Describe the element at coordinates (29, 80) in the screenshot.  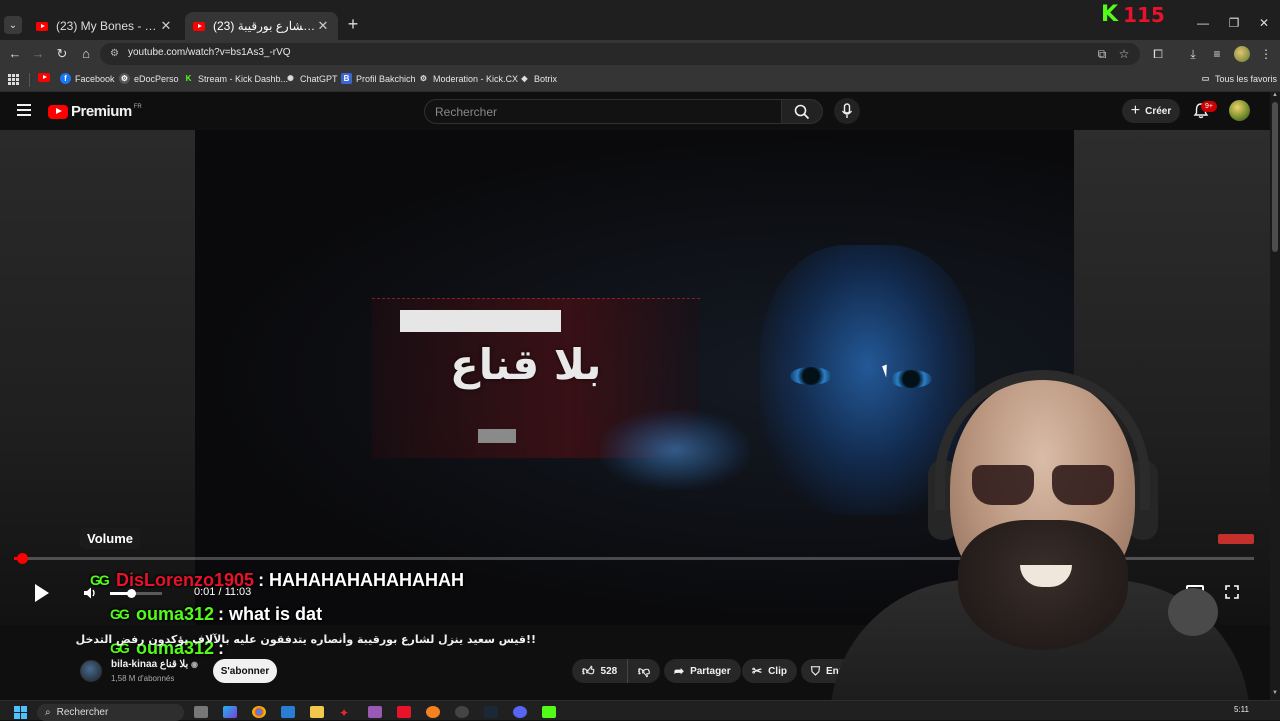
I see `bookmarks-separator` at that location.